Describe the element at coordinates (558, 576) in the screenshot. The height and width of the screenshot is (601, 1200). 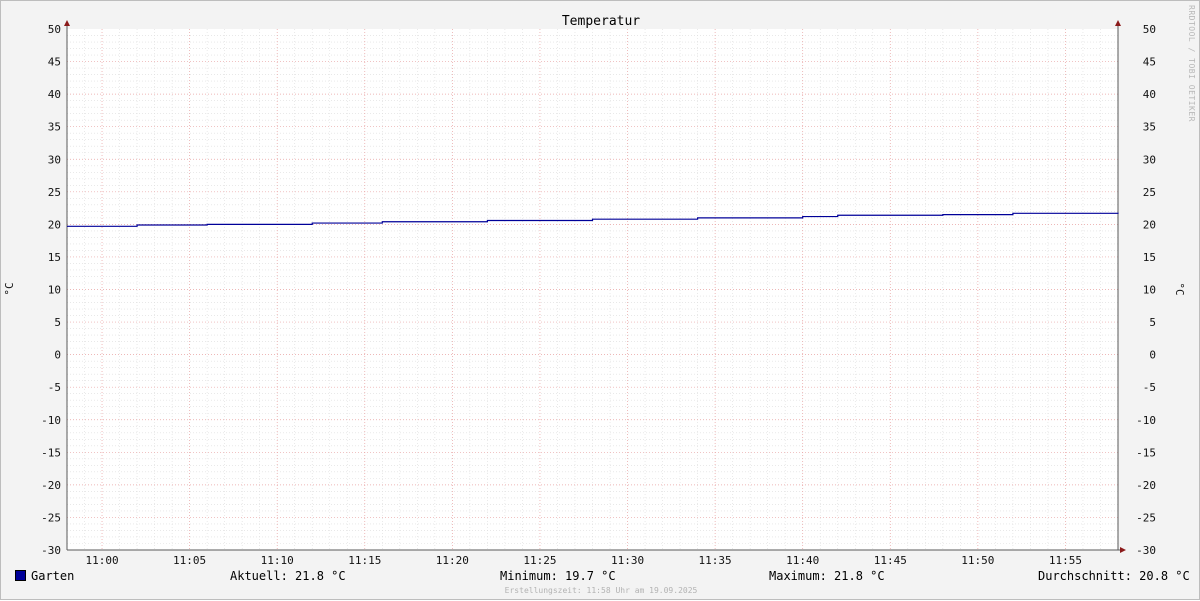
I see `legend-minimum: Minimum: 19.7 °C` at that location.